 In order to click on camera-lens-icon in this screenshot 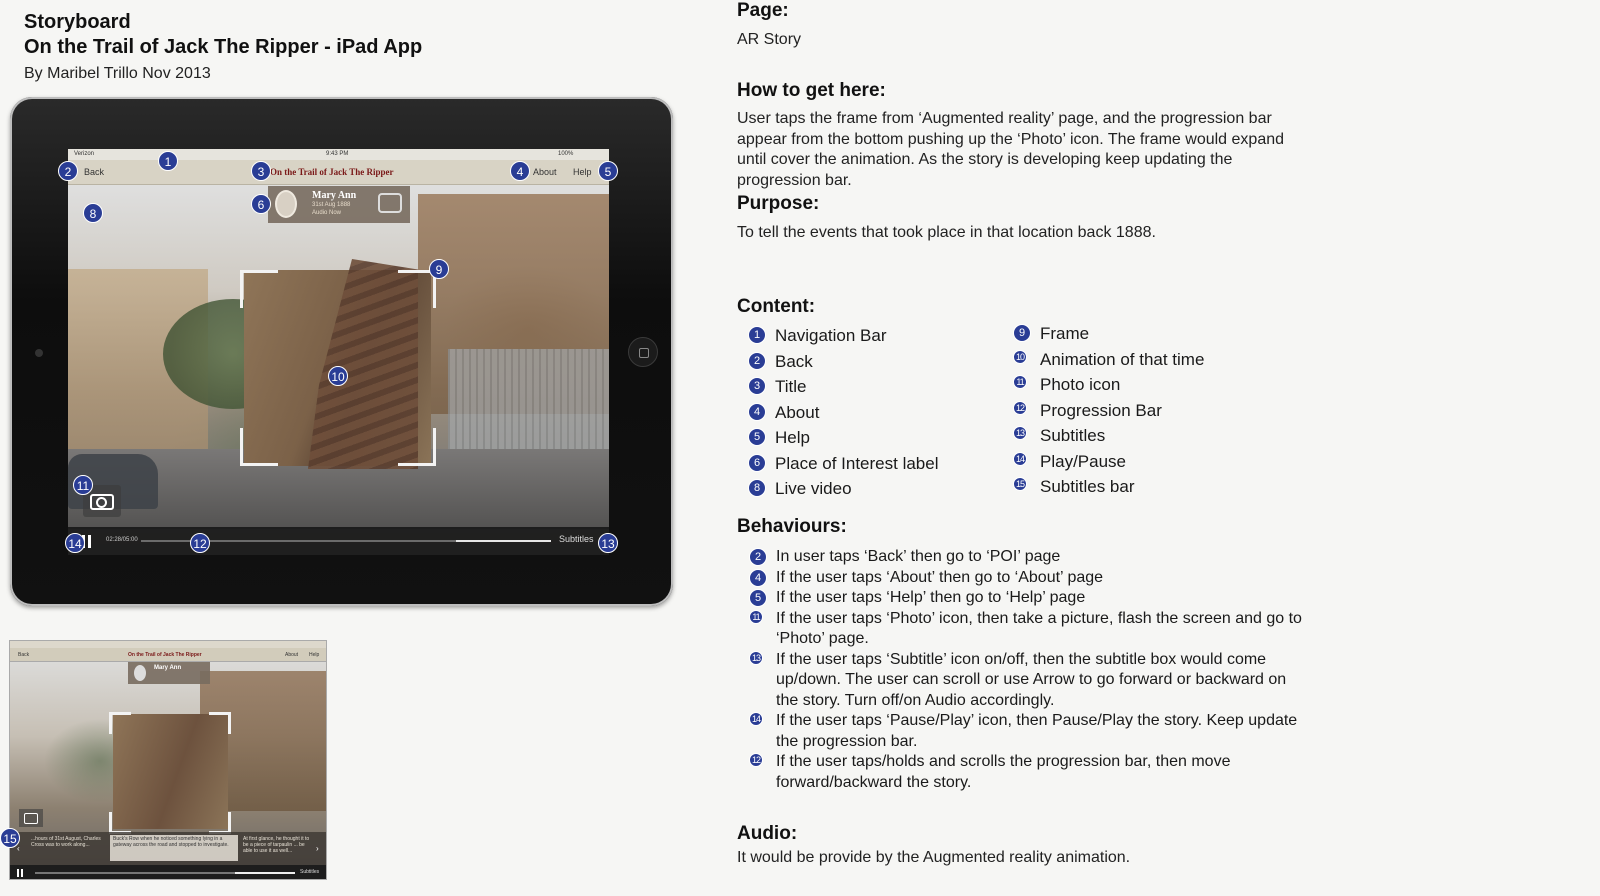, I will do `click(101, 502)`.